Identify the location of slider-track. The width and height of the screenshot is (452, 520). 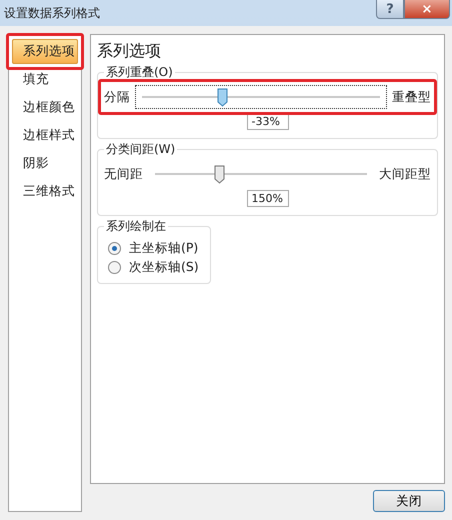
(261, 97).